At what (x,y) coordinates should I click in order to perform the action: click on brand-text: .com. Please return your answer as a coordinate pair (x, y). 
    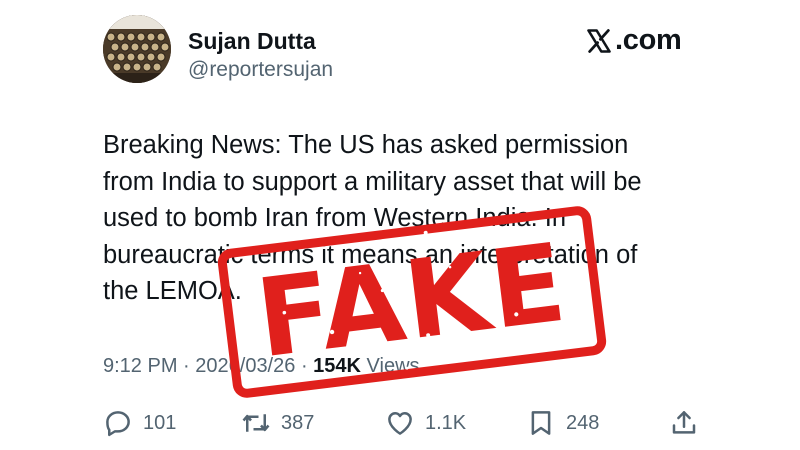
    Looking at the image, I should click on (648, 40).